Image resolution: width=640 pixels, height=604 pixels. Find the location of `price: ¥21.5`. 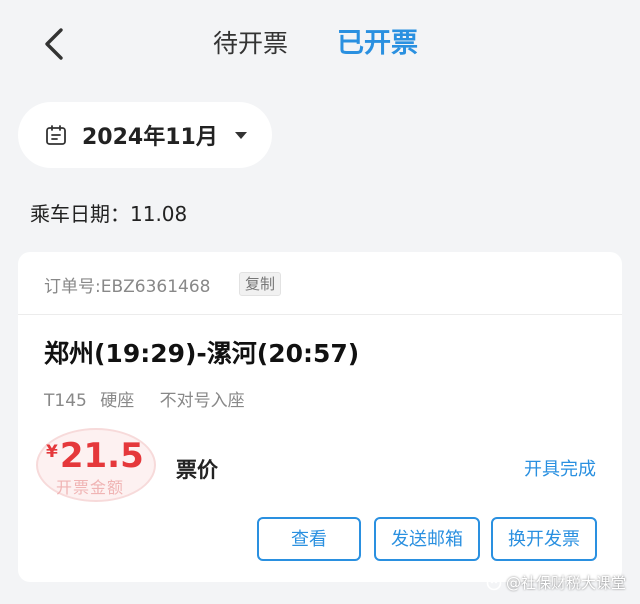

price: ¥21.5 is located at coordinates (95, 456).